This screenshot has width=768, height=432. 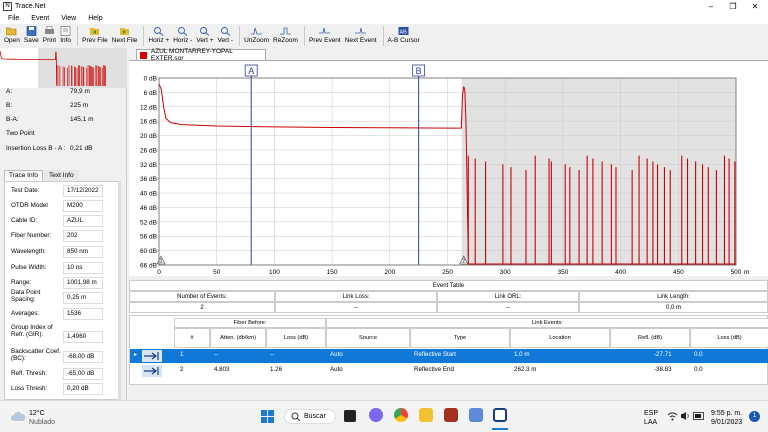 I want to click on zoom-in-vertical-icon, so click(x=205, y=31).